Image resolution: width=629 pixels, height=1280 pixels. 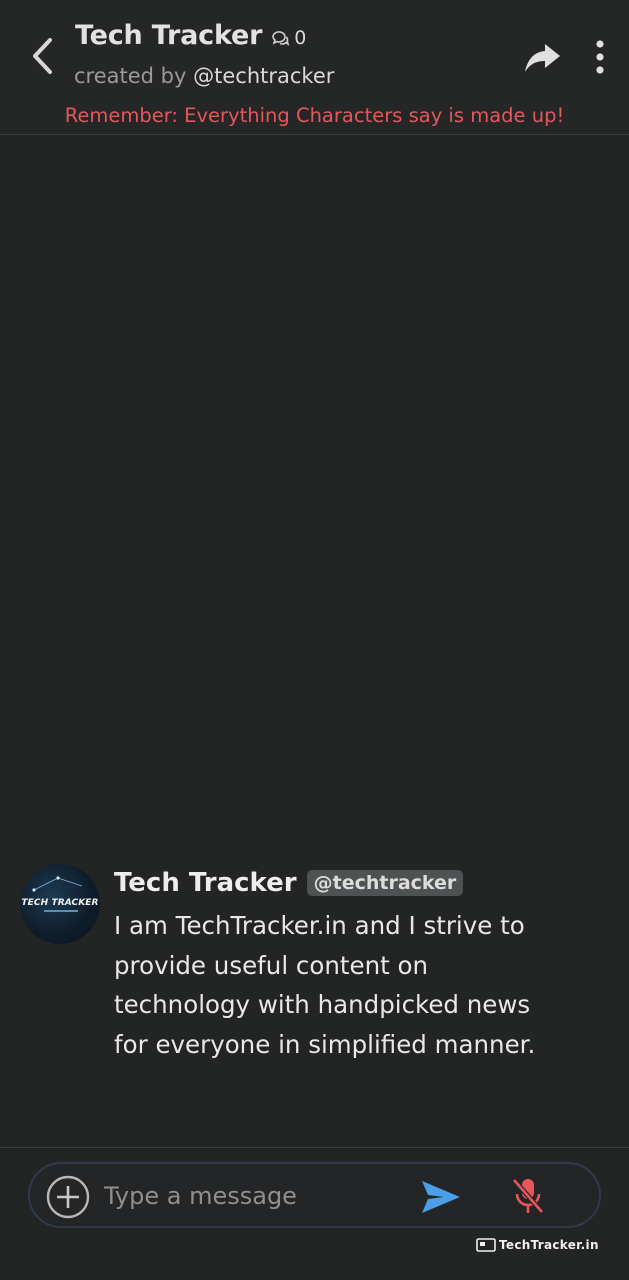 I want to click on created-by-label: created by, so click(x=130, y=76).